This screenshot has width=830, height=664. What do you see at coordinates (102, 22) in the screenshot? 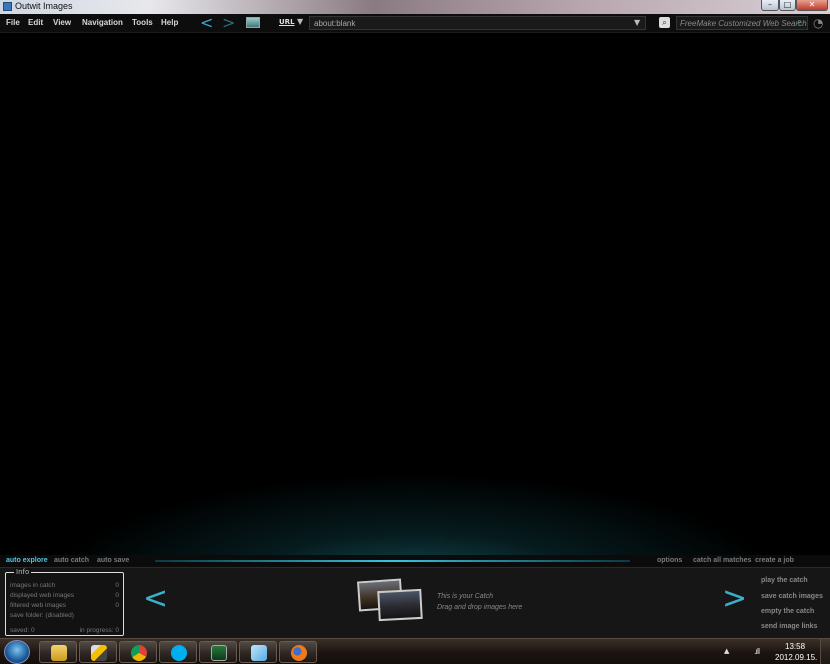
I see `menu-navigation: Navigation` at bounding box center [102, 22].